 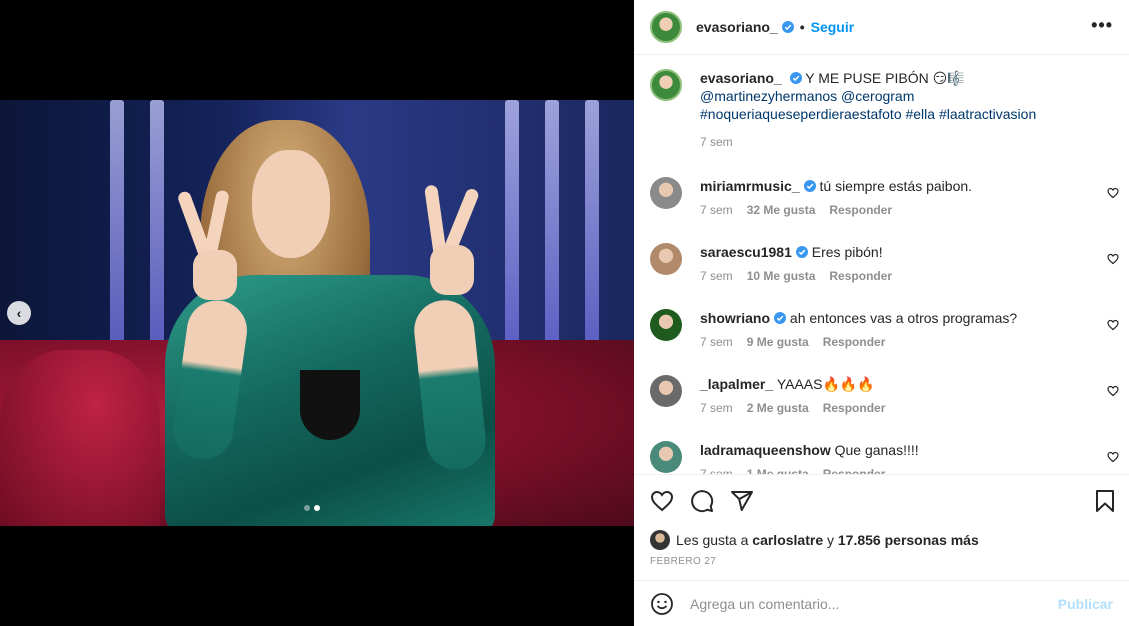 I want to click on share-icon, so click(x=742, y=501).